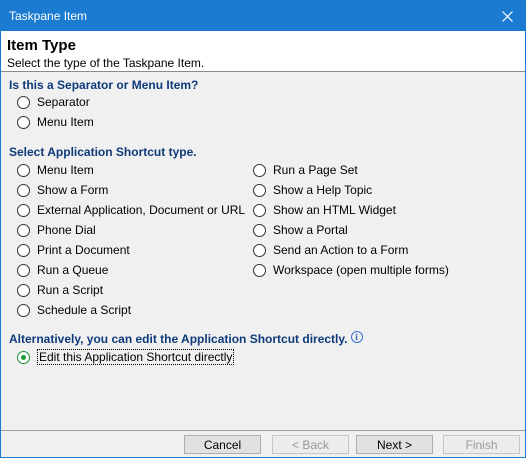  What do you see at coordinates (141, 210) in the screenshot?
I see `radio-label: External Application, Document or URL` at bounding box center [141, 210].